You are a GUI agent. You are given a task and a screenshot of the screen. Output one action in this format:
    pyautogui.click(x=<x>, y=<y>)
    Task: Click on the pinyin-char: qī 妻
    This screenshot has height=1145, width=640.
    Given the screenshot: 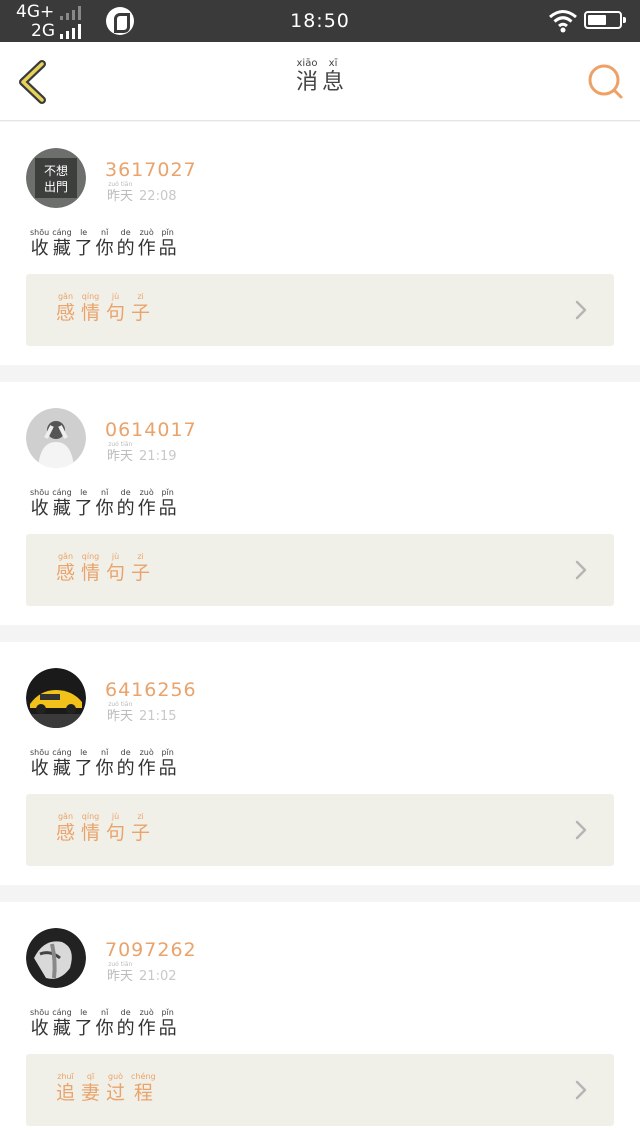 What is the action you would take?
    pyautogui.click(x=91, y=1088)
    